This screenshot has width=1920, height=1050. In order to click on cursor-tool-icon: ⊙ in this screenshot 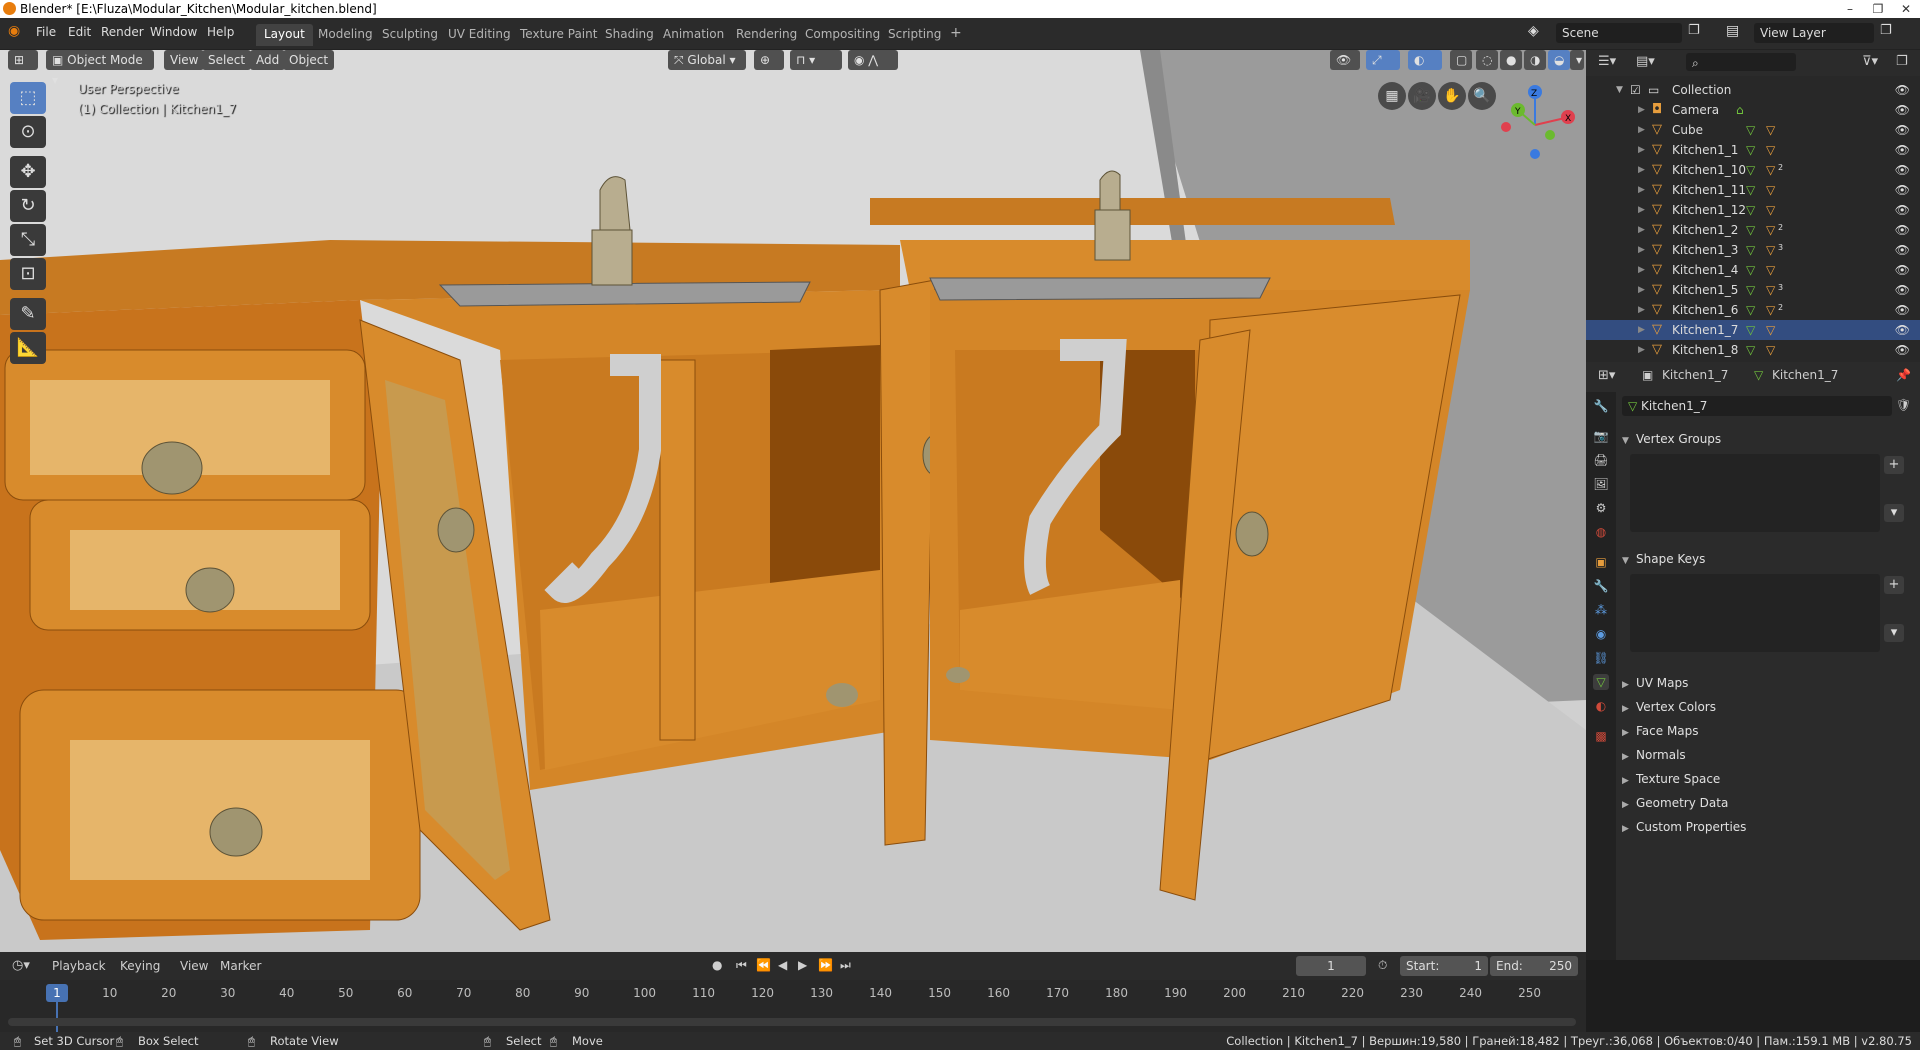, I will do `click(28, 132)`.